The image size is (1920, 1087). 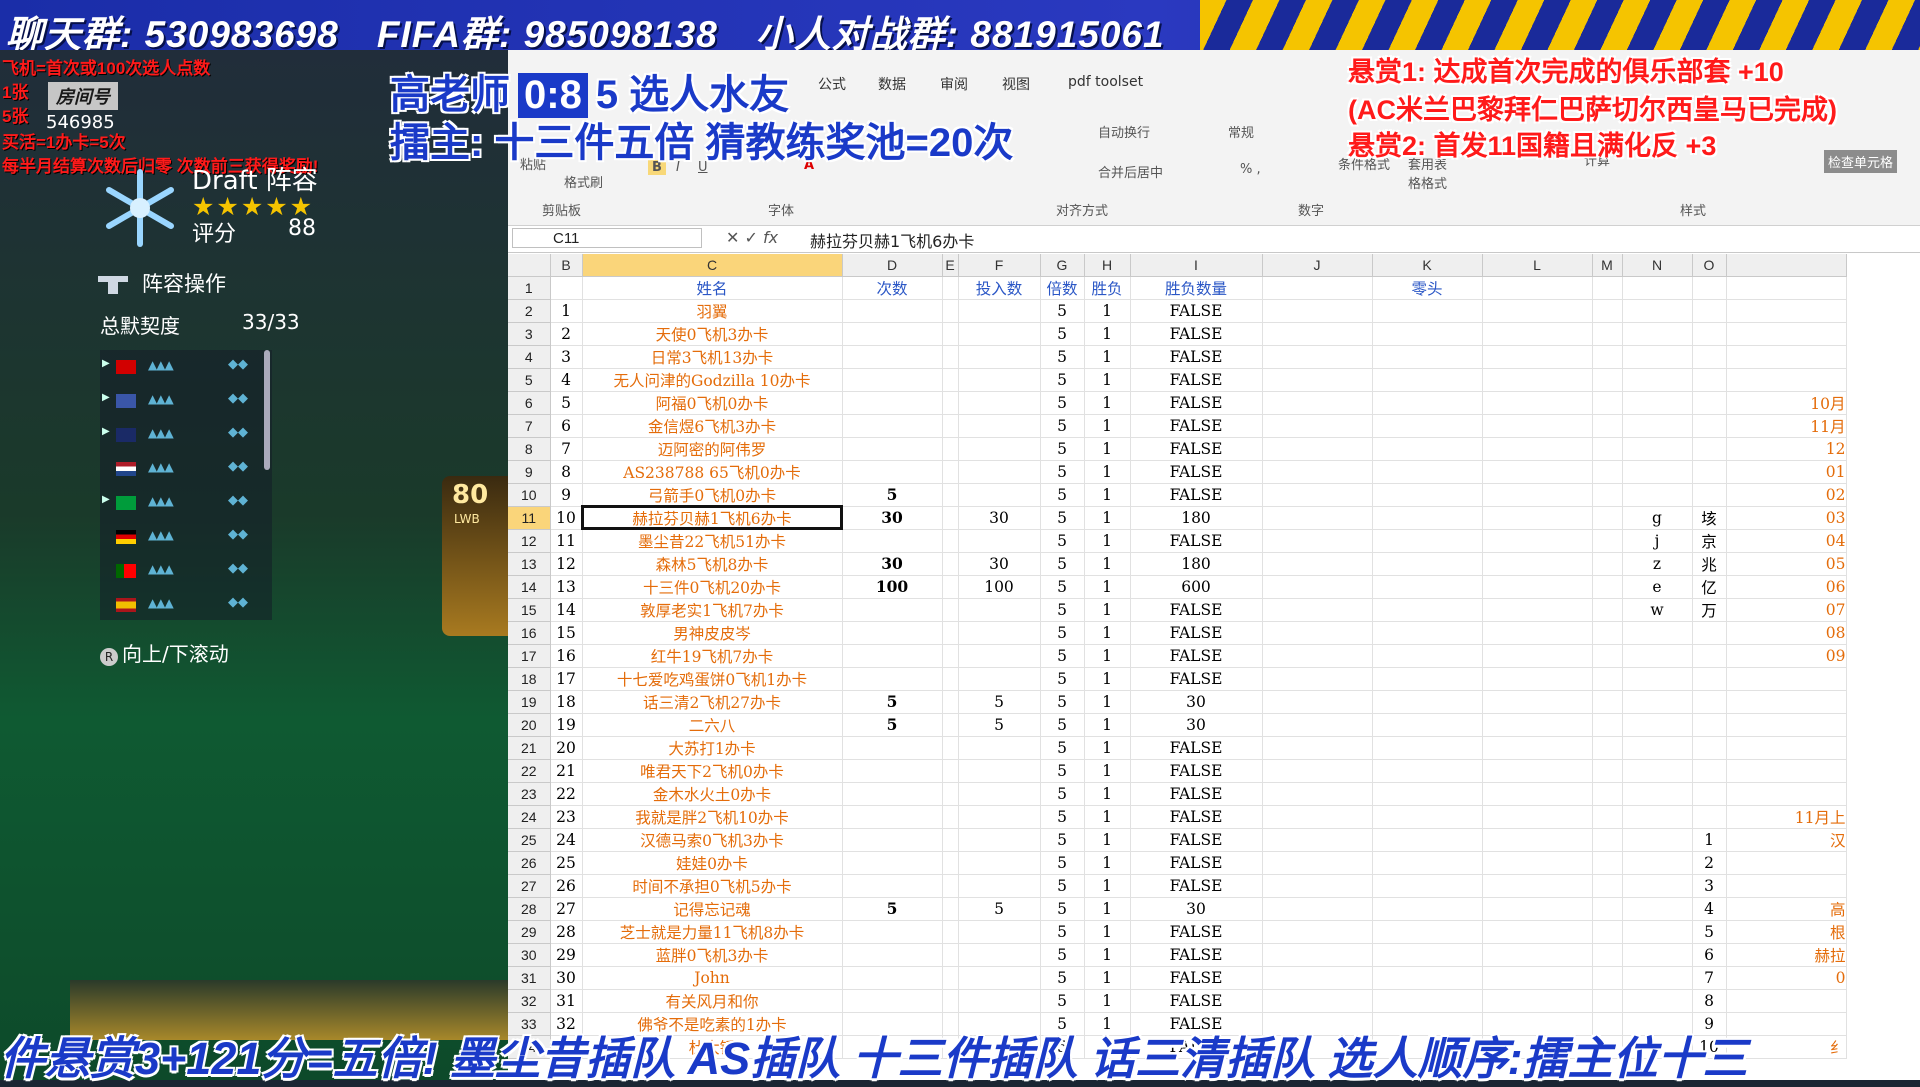 What do you see at coordinates (1196, 564) in the screenshot?
I see `cell-result-count: 180` at bounding box center [1196, 564].